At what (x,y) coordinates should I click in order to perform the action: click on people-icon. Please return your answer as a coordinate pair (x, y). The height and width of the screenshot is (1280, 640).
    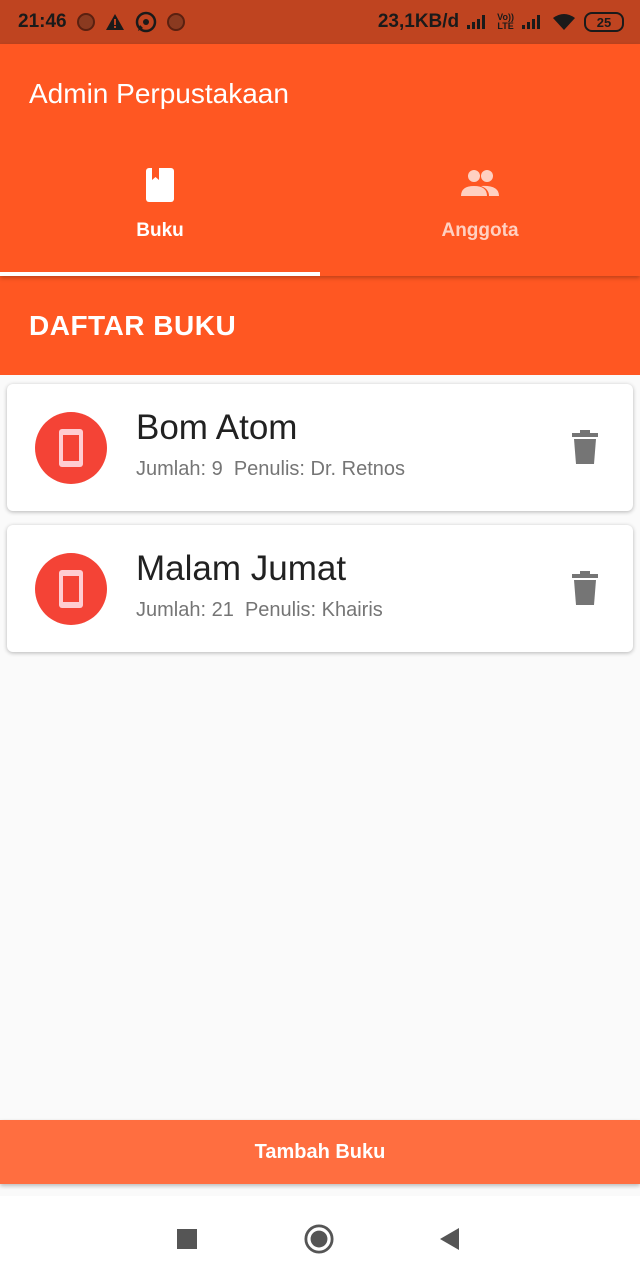
    Looking at the image, I should click on (480, 183).